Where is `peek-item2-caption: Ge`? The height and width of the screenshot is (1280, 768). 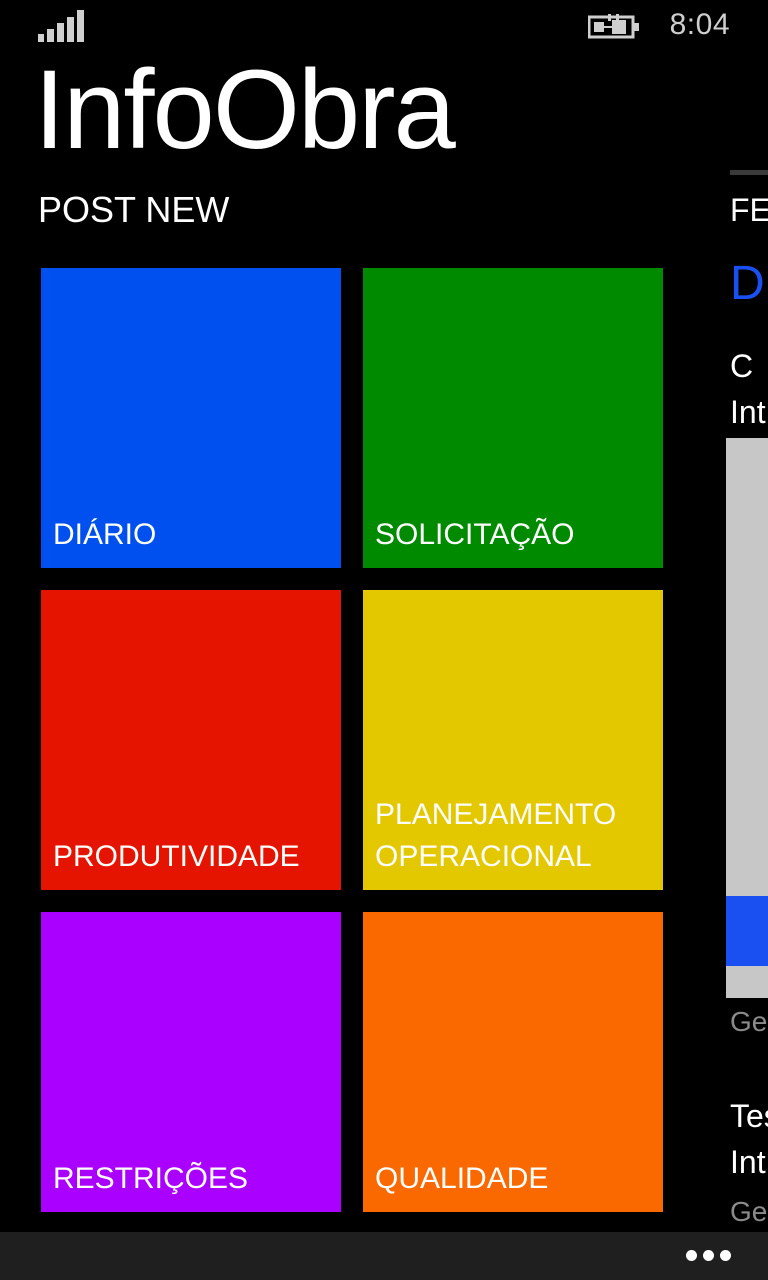 peek-item2-caption: Ge is located at coordinates (749, 1211).